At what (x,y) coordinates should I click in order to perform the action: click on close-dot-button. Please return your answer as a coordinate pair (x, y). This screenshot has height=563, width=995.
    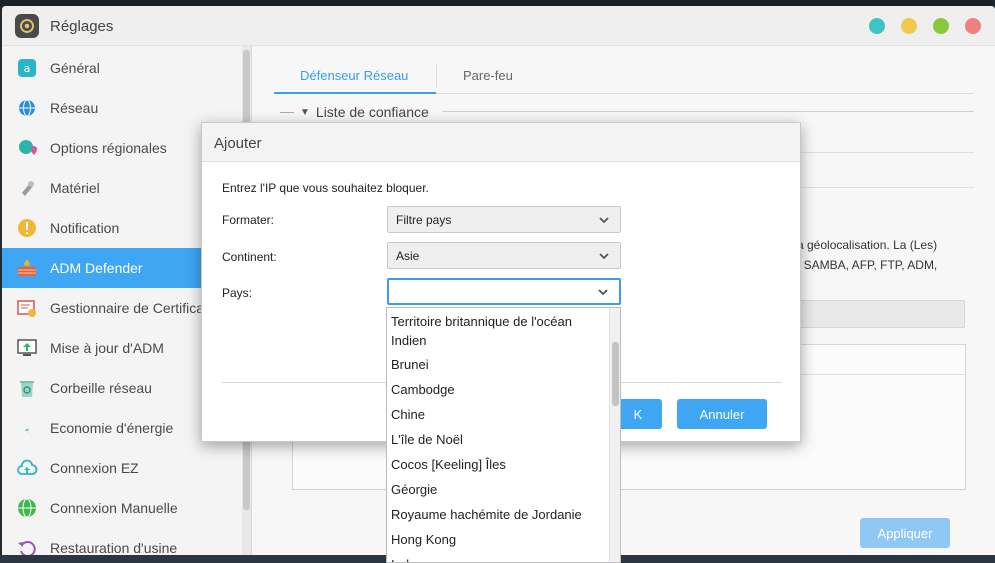
    Looking at the image, I should click on (973, 26).